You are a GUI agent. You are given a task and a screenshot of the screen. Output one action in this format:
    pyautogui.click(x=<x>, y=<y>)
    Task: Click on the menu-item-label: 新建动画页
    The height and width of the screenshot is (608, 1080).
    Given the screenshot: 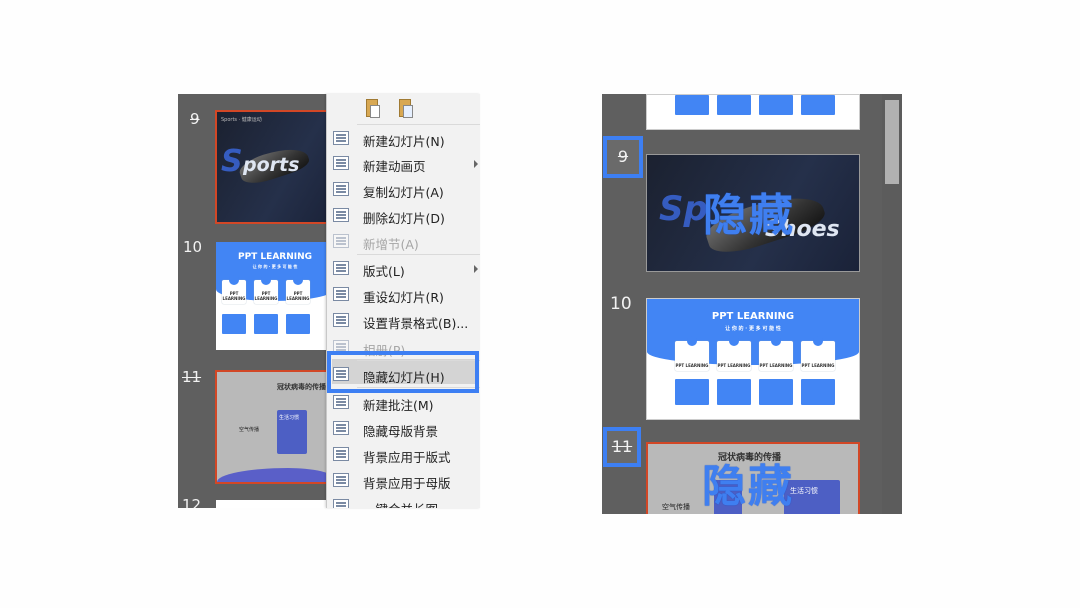 What is the action you would take?
    pyautogui.click(x=394, y=166)
    